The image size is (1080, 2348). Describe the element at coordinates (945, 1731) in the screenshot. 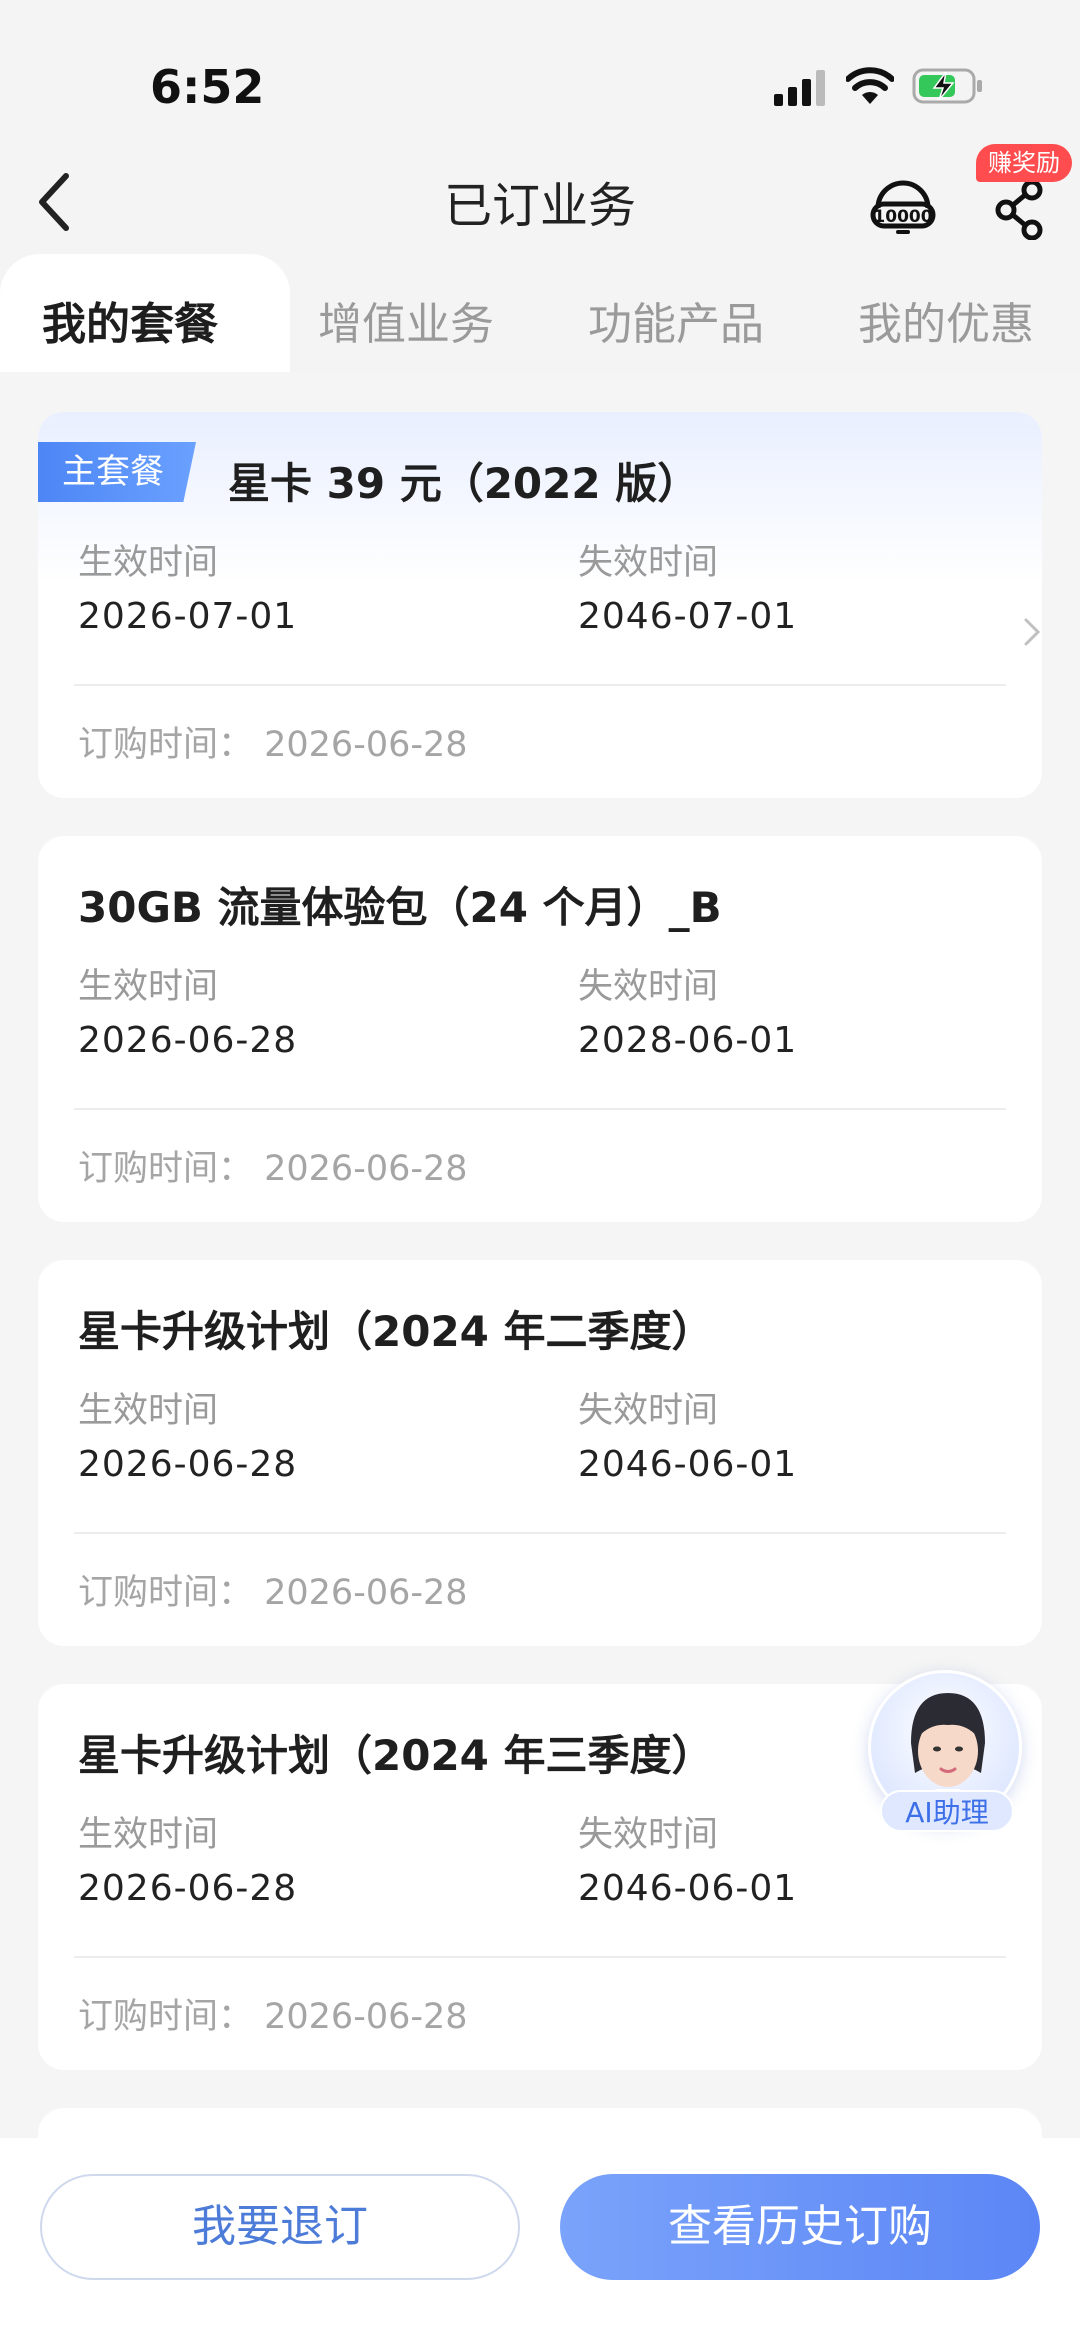

I see `ai-assistant-button: AI助理` at that location.